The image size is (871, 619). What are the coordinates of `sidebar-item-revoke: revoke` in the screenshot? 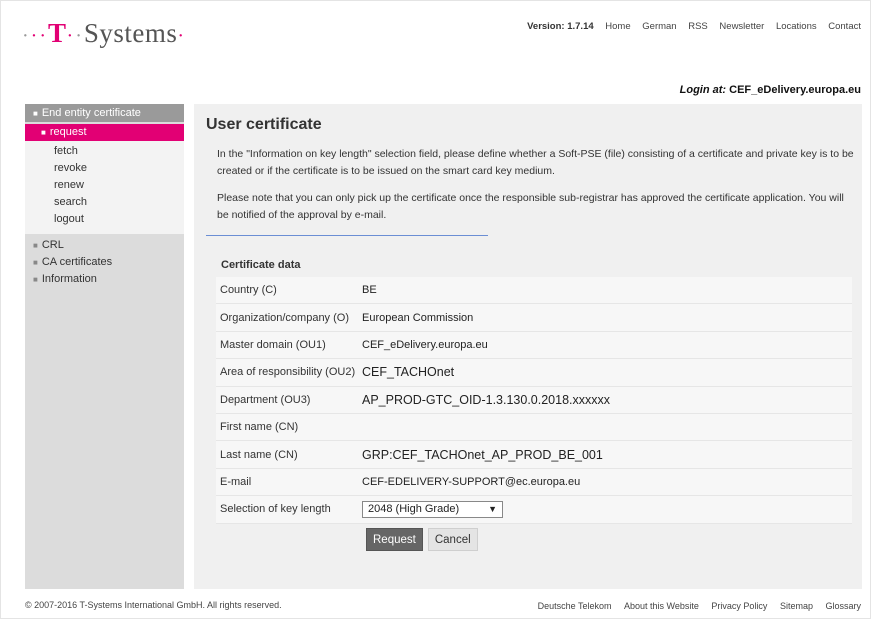 It's located at (104, 168).